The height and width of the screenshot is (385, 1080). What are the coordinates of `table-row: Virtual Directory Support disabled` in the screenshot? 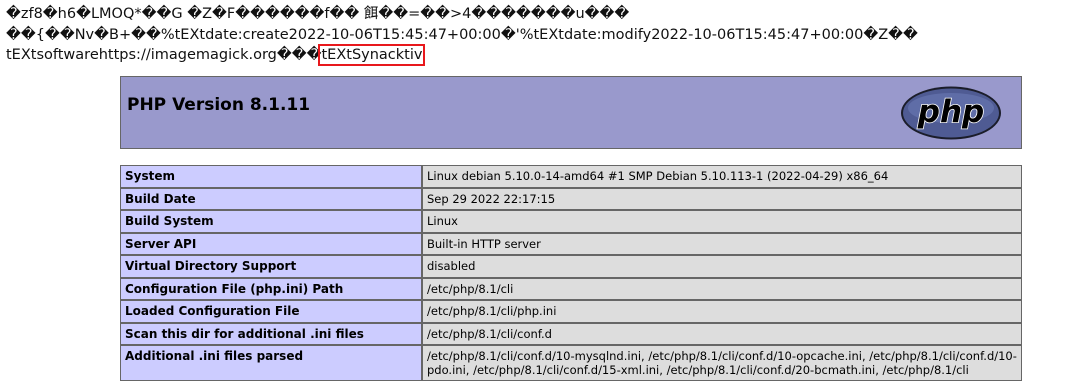 It's located at (571, 266).